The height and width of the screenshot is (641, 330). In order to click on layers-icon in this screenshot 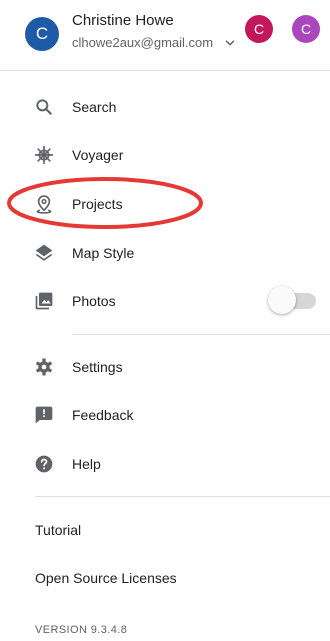, I will do `click(44, 252)`.